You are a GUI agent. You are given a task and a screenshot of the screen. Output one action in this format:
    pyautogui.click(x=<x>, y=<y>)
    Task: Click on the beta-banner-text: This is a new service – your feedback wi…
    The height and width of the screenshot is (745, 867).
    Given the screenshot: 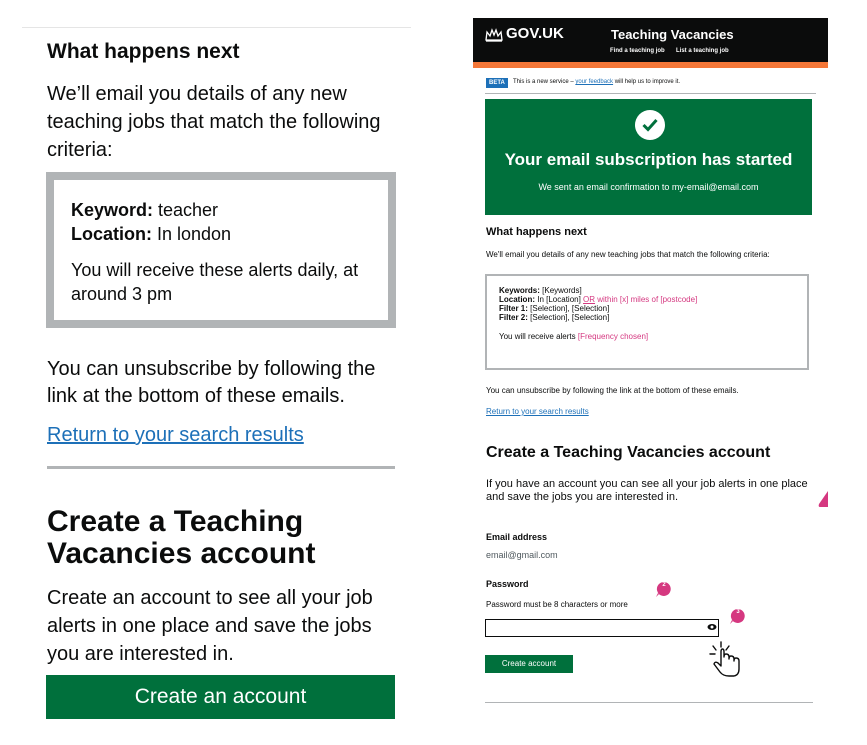 What is the action you would take?
    pyautogui.click(x=596, y=82)
    